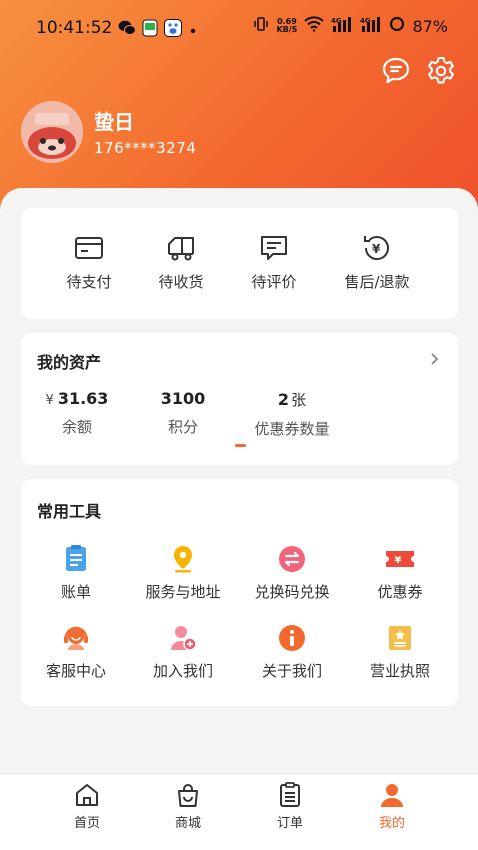 Image resolution: width=478 pixels, height=850 pixels. Describe the element at coordinates (89, 263) in the screenshot. I see `order-pending-payment: 待支付` at that location.